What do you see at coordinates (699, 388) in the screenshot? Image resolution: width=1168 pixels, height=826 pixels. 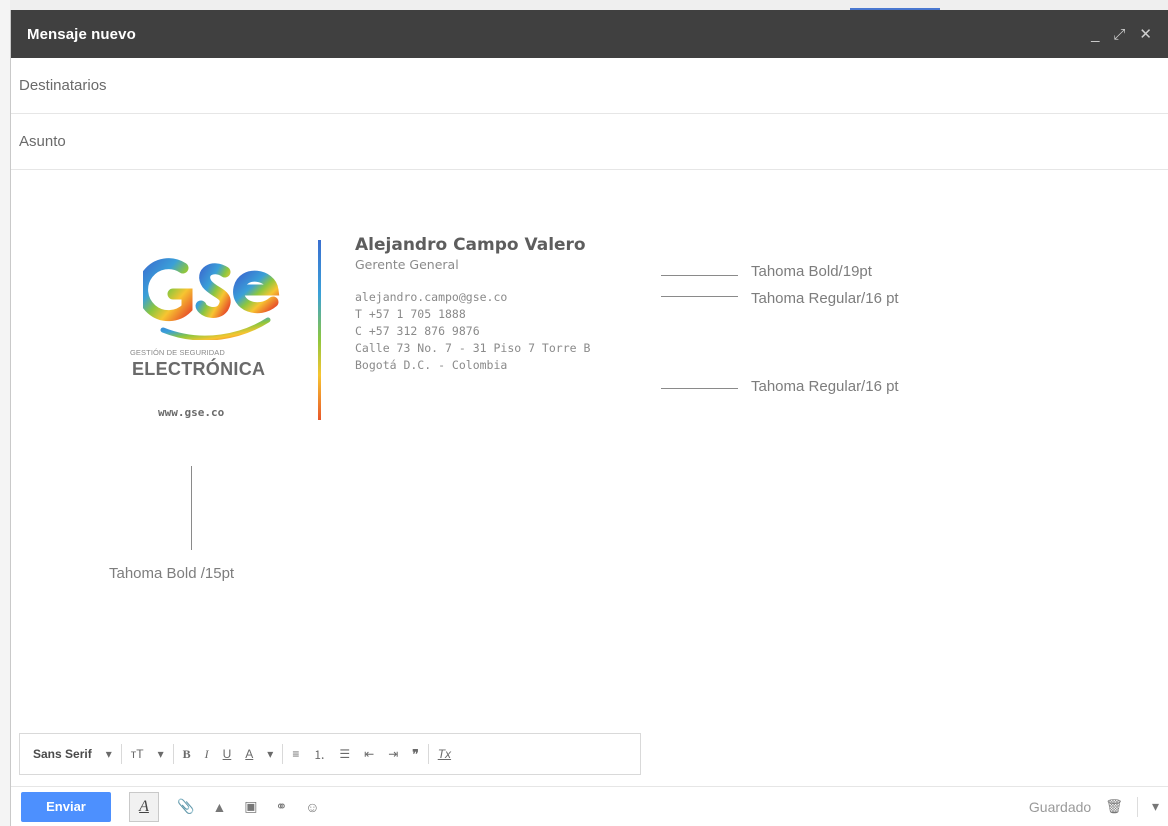 I see `annotation-line-body` at bounding box center [699, 388].